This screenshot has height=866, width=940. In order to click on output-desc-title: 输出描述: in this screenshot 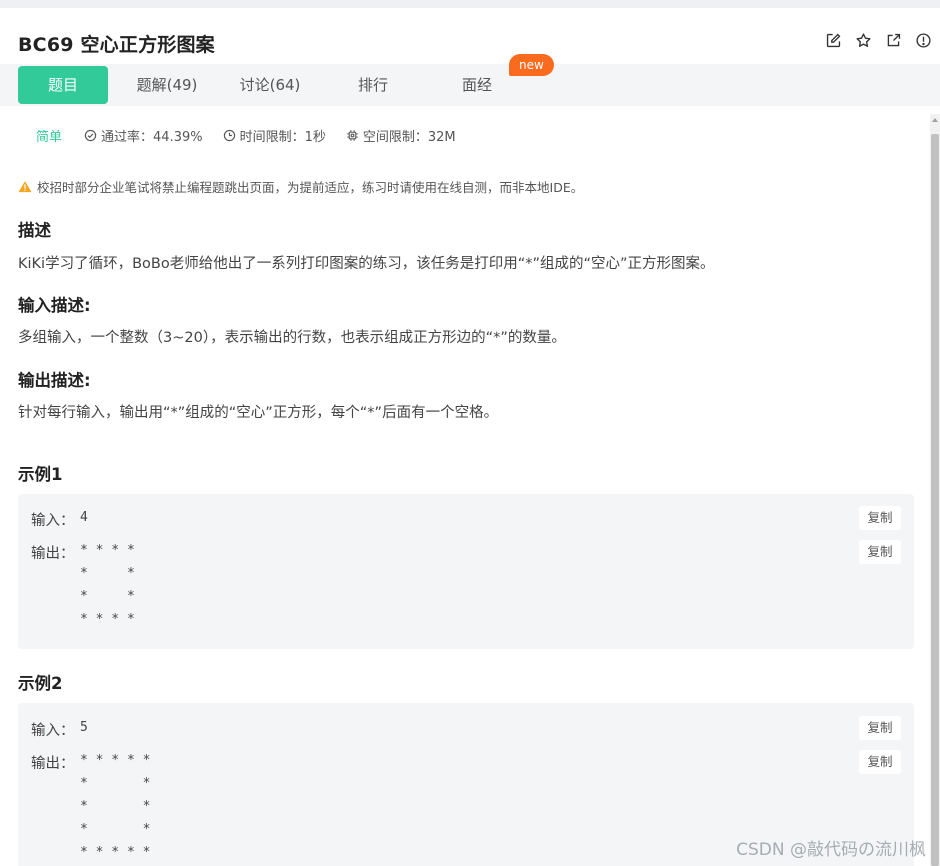, I will do `click(54, 380)`.